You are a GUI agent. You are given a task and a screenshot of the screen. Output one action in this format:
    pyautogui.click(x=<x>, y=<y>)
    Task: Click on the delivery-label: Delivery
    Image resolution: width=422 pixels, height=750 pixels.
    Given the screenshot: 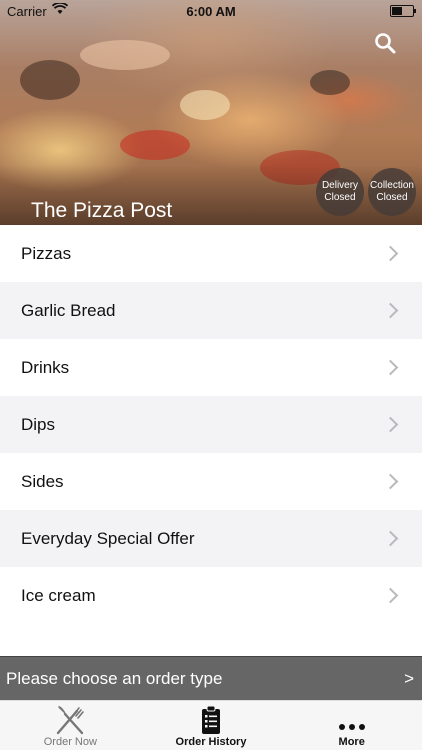 What is the action you would take?
    pyautogui.click(x=340, y=185)
    